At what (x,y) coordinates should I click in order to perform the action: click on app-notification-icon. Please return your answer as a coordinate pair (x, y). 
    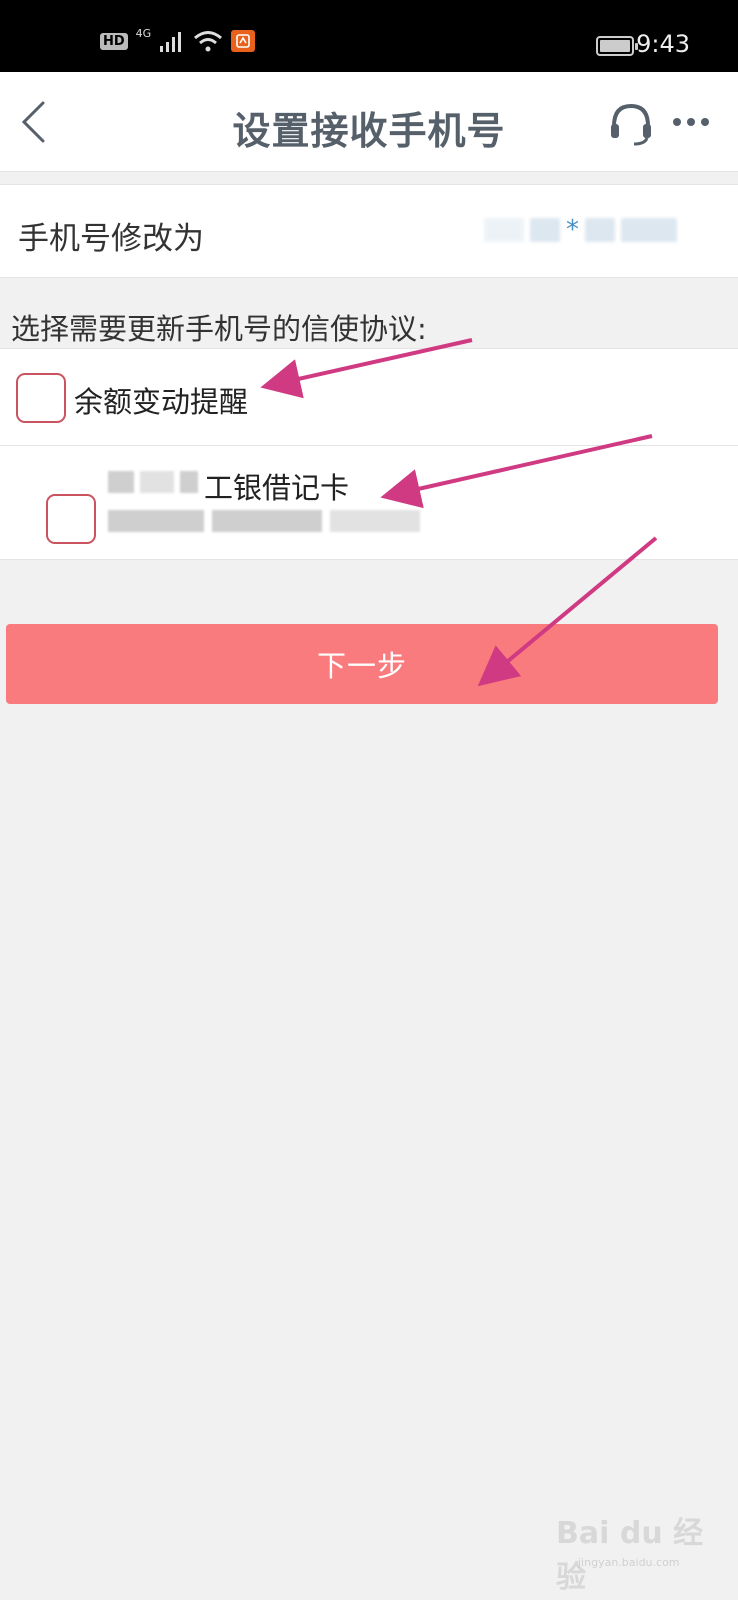
    Looking at the image, I should click on (243, 41).